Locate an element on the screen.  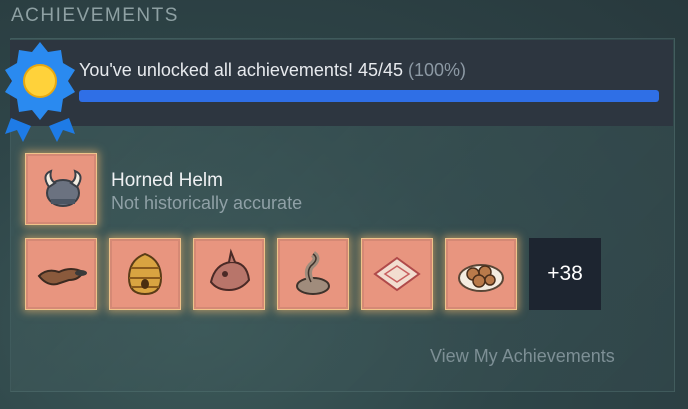
beehive-icon is located at coordinates (145, 274).